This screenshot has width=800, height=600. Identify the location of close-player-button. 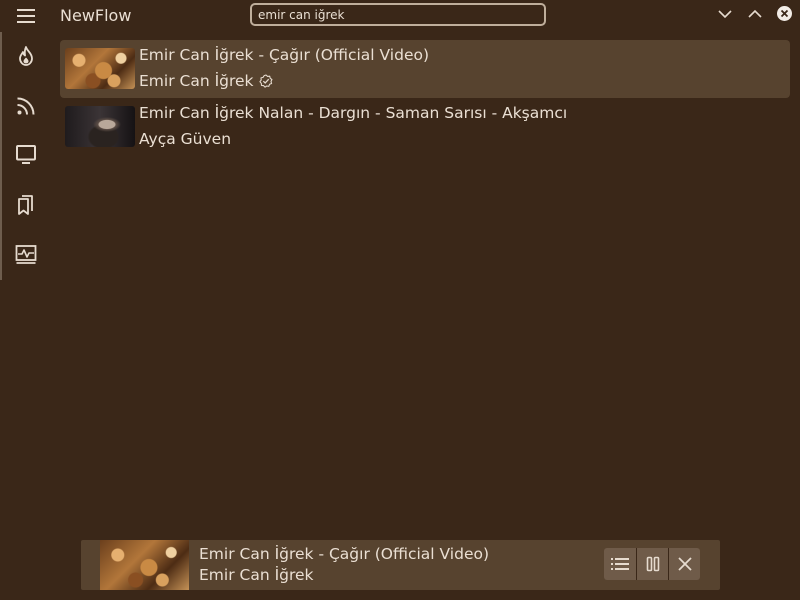
(684, 564).